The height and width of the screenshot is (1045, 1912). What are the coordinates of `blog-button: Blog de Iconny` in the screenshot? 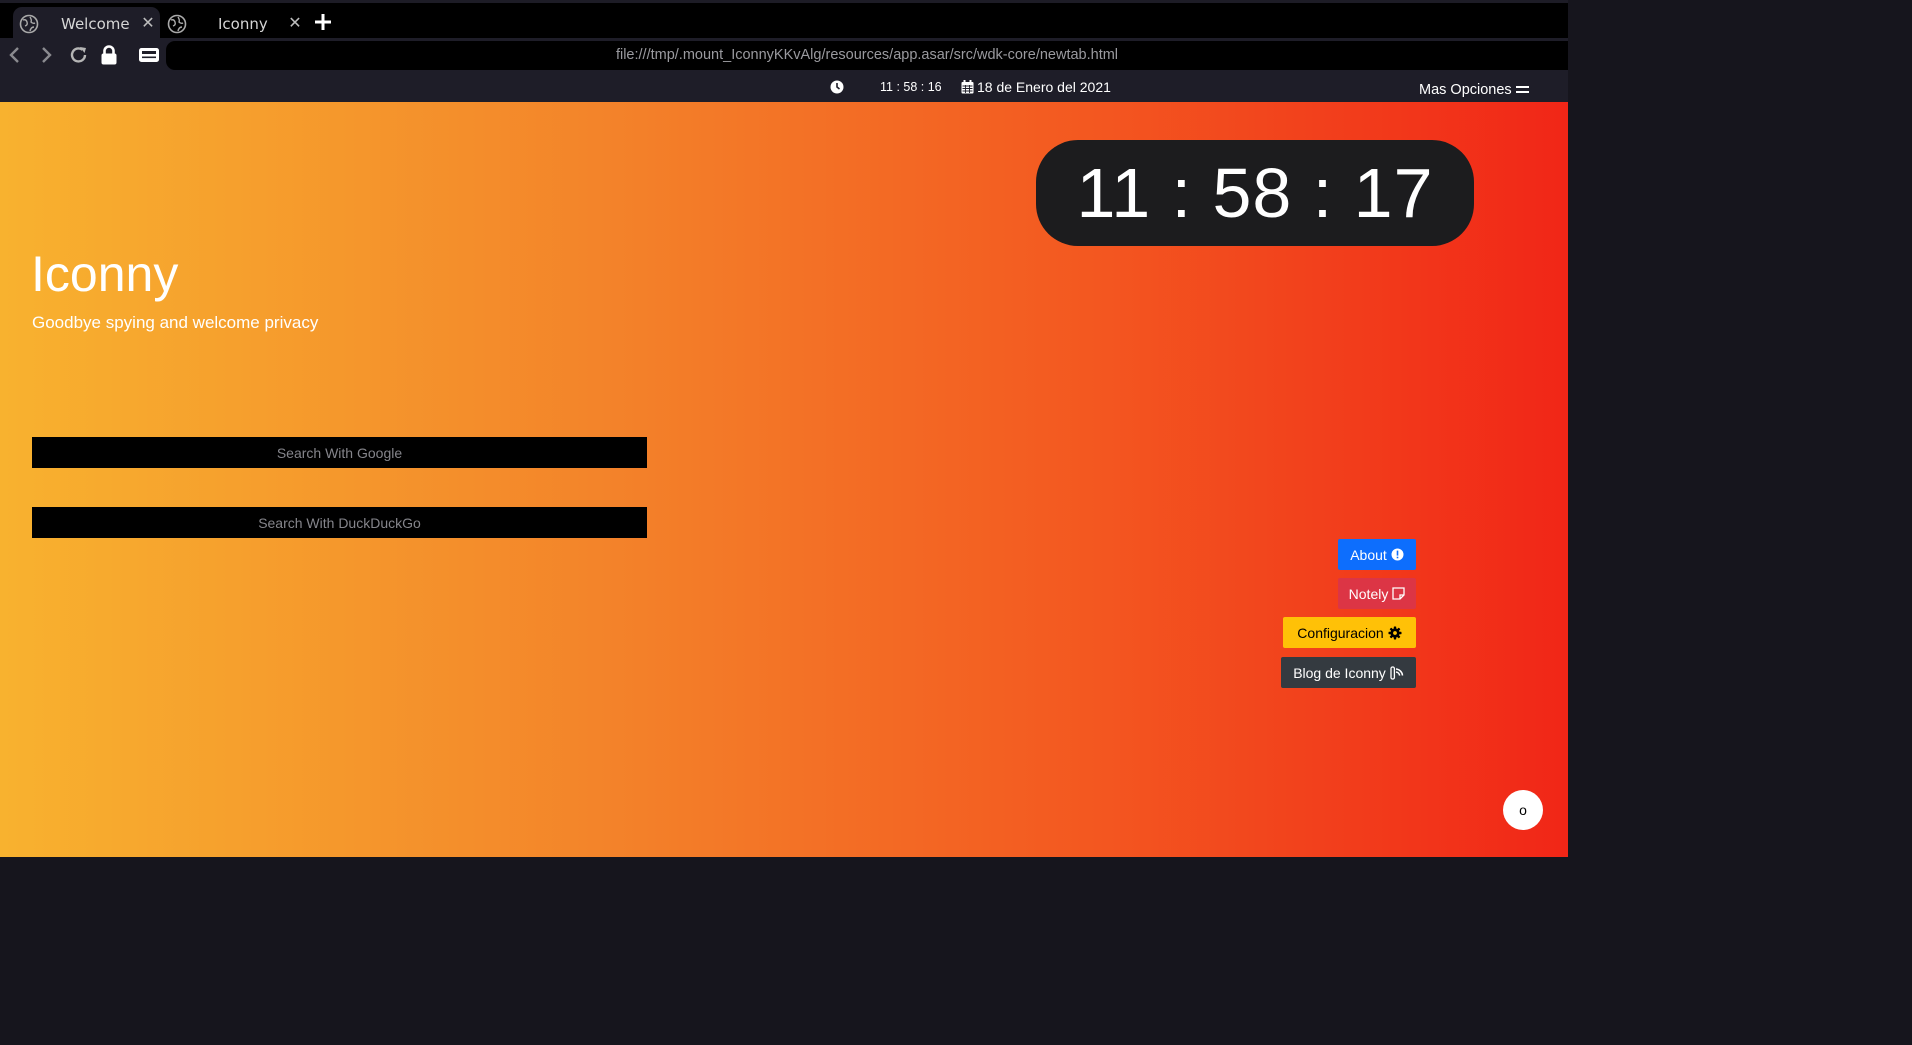 It's located at (1348, 672).